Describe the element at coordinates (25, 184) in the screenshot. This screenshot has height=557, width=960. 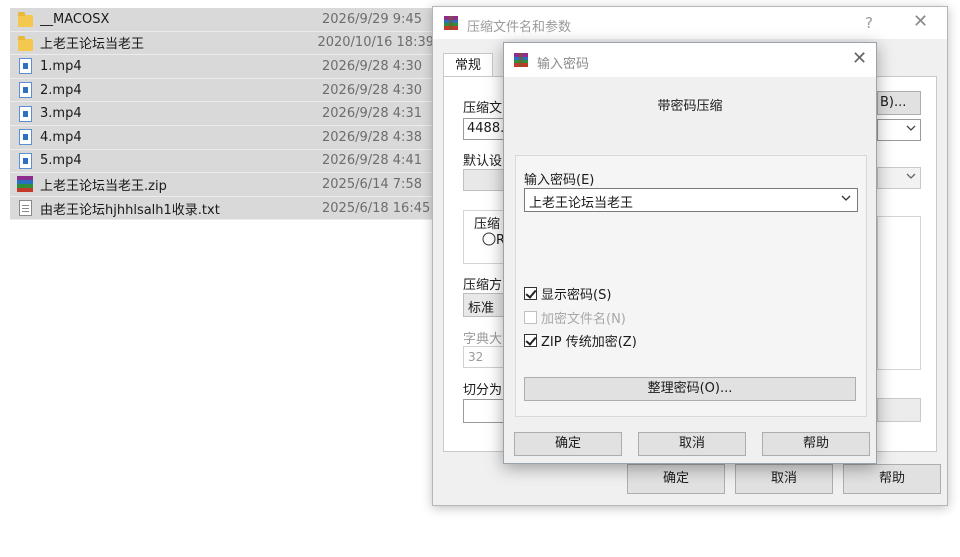
I see `rar-archive-icon` at that location.